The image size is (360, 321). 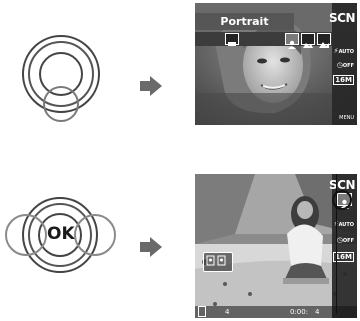 I want to click on bottom-status-bar: 4 0:00: 4, so click(x=276, y=312).